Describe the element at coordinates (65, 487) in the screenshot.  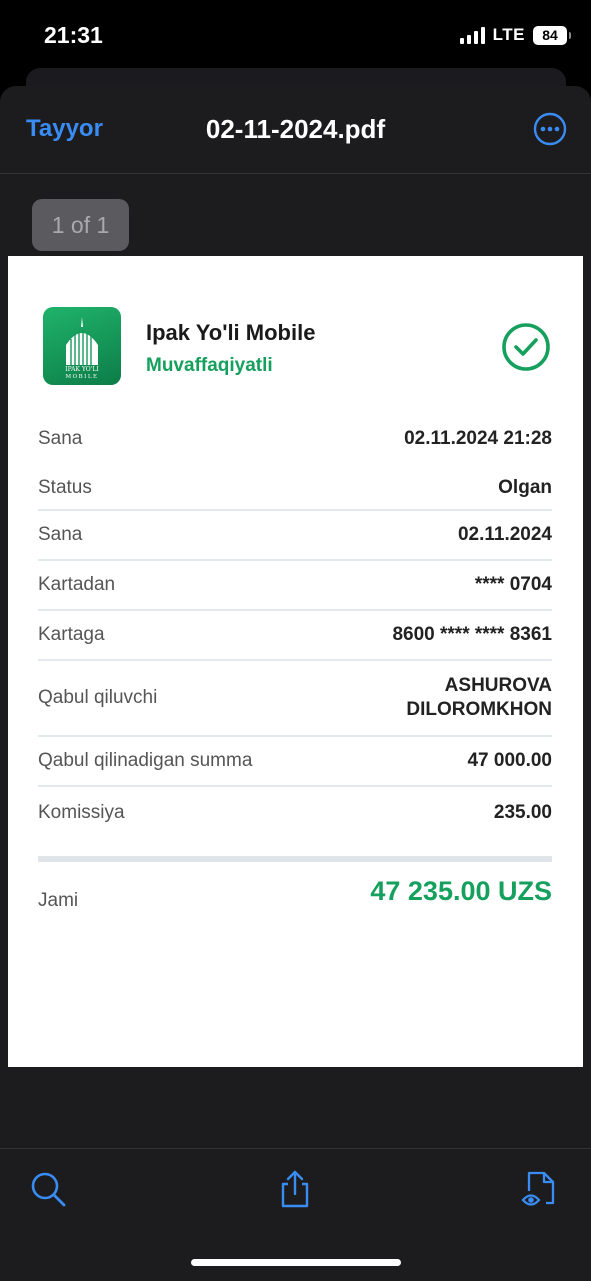
I see `row-label: Status` at that location.